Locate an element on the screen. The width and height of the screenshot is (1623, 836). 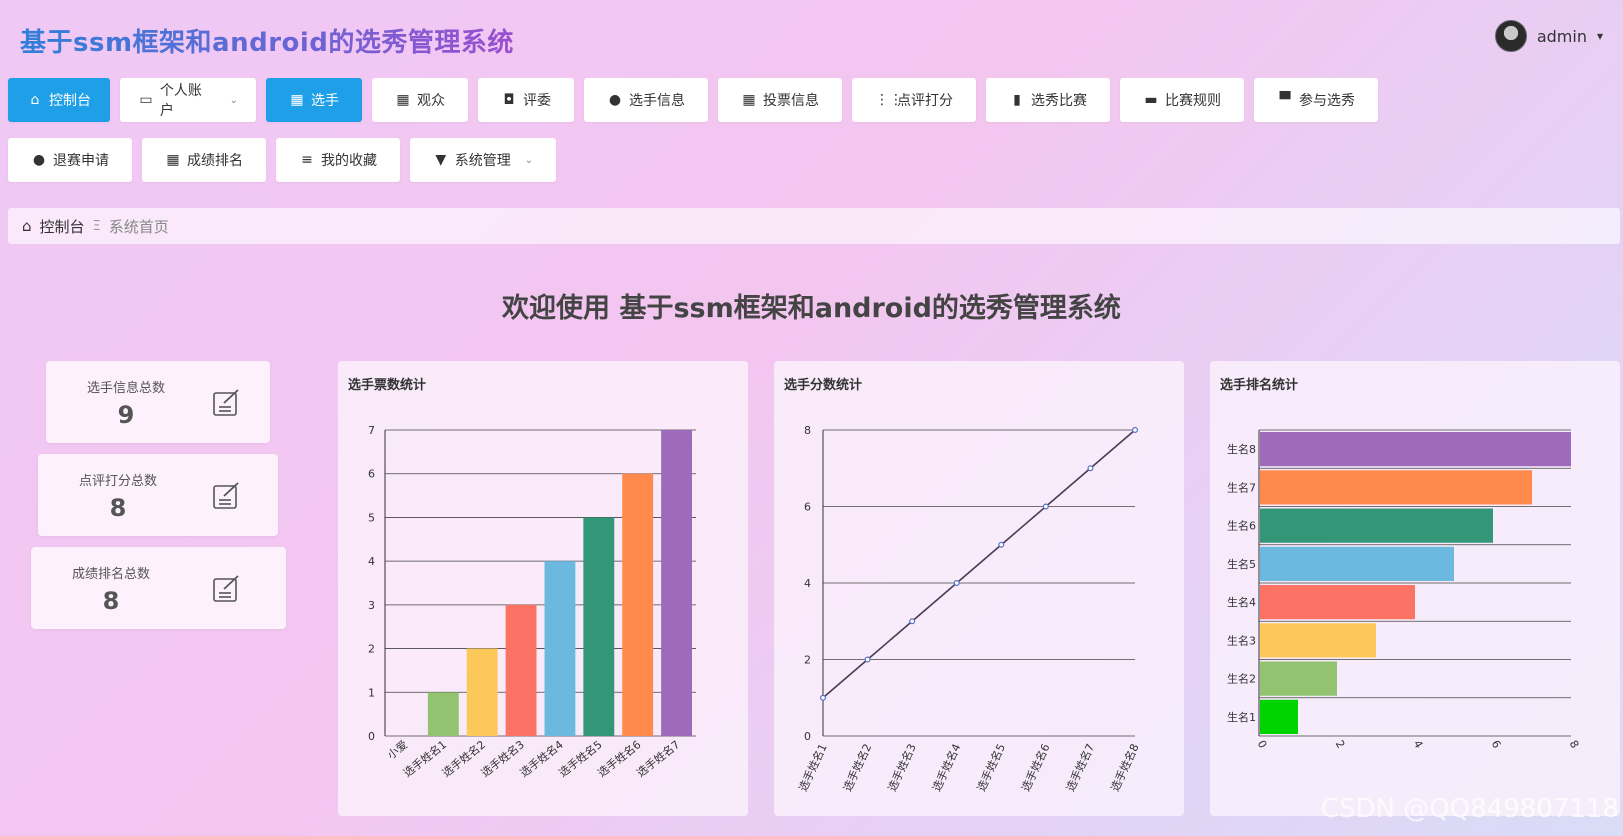
welcome-heading: 欢迎使用 基于ssm框架和android的选秀管理系统 is located at coordinates (811, 308).